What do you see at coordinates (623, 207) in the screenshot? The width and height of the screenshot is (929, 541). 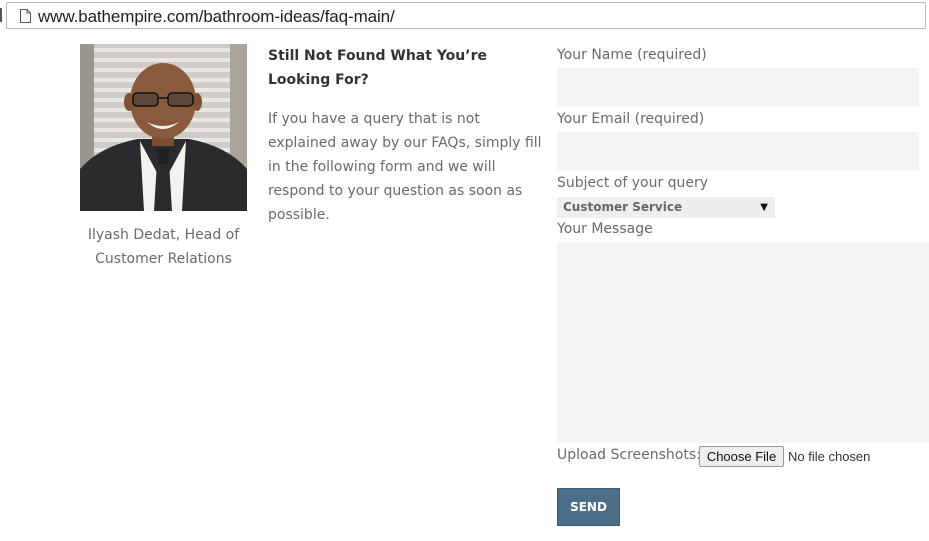 I see `subject-select-value: Customer Service` at bounding box center [623, 207].